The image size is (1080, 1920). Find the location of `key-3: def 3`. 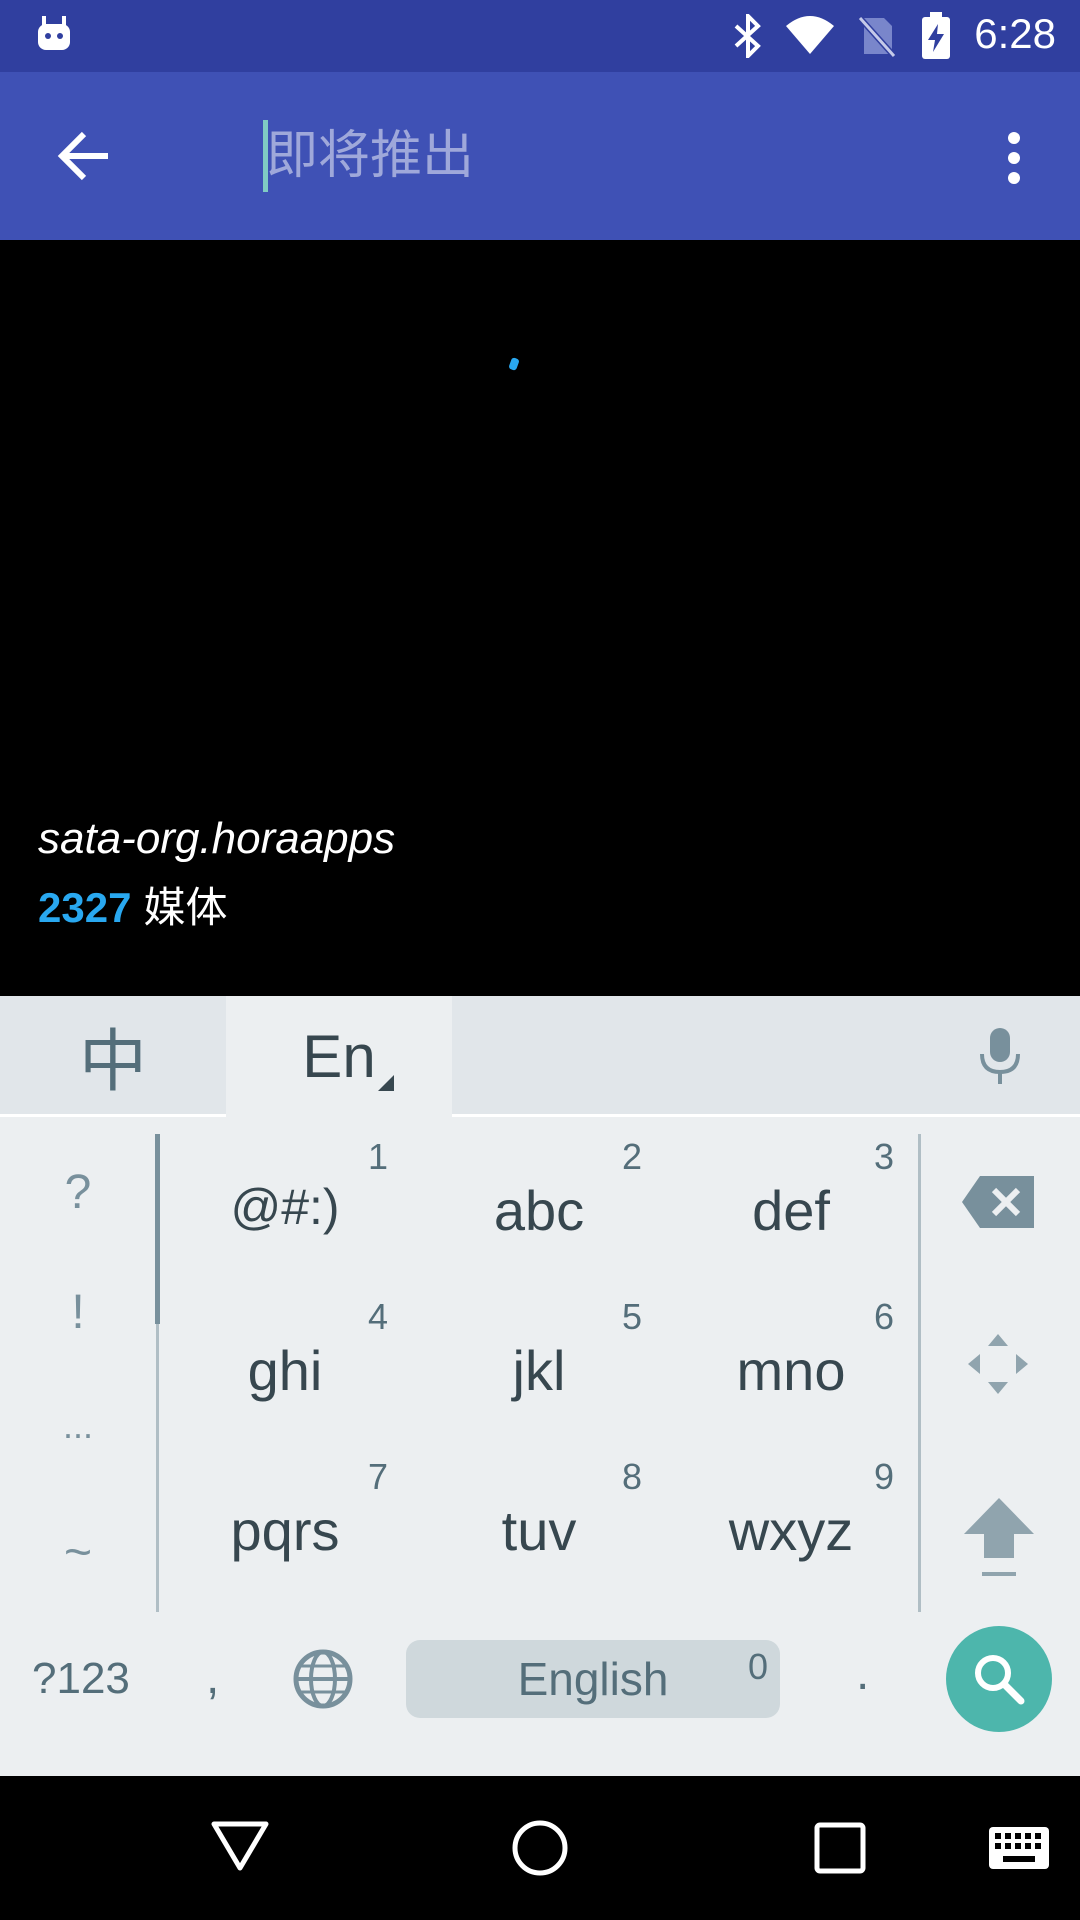

key-3: def 3 is located at coordinates (791, 1193).